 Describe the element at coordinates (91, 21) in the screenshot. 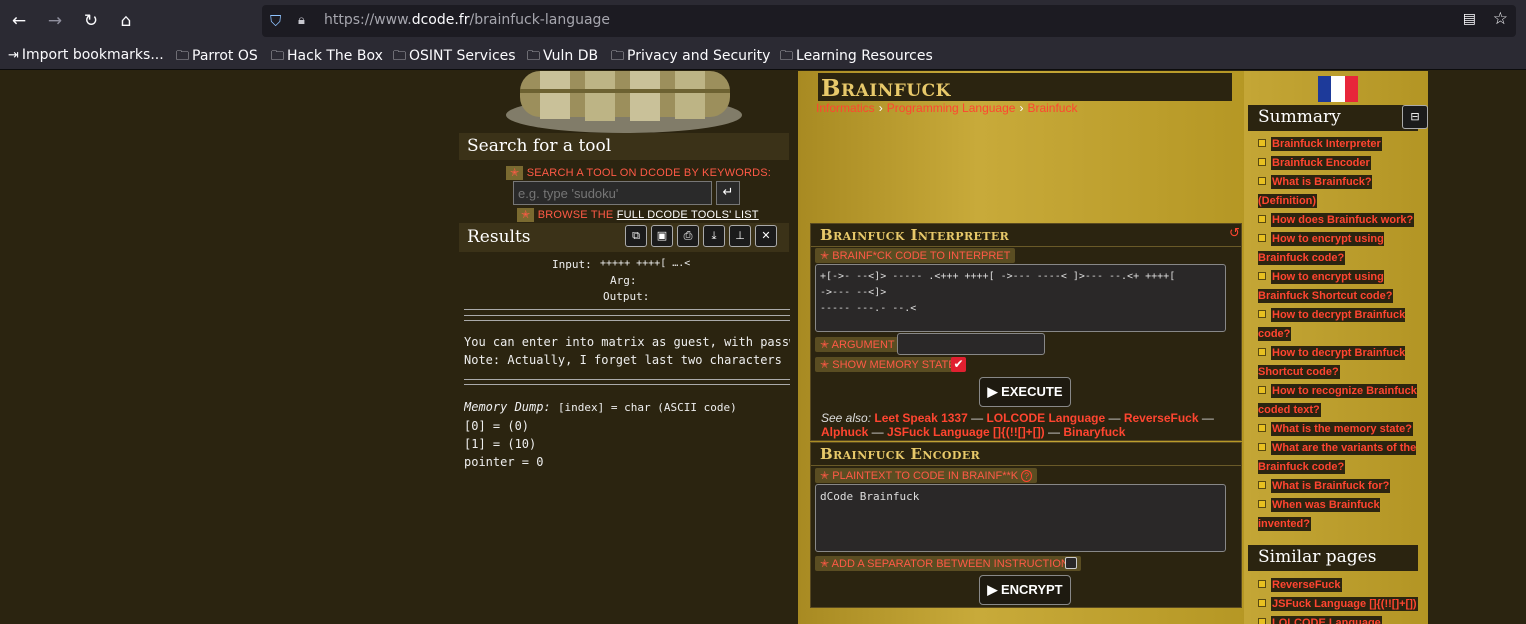

I see `reload-icon: ↻` at that location.